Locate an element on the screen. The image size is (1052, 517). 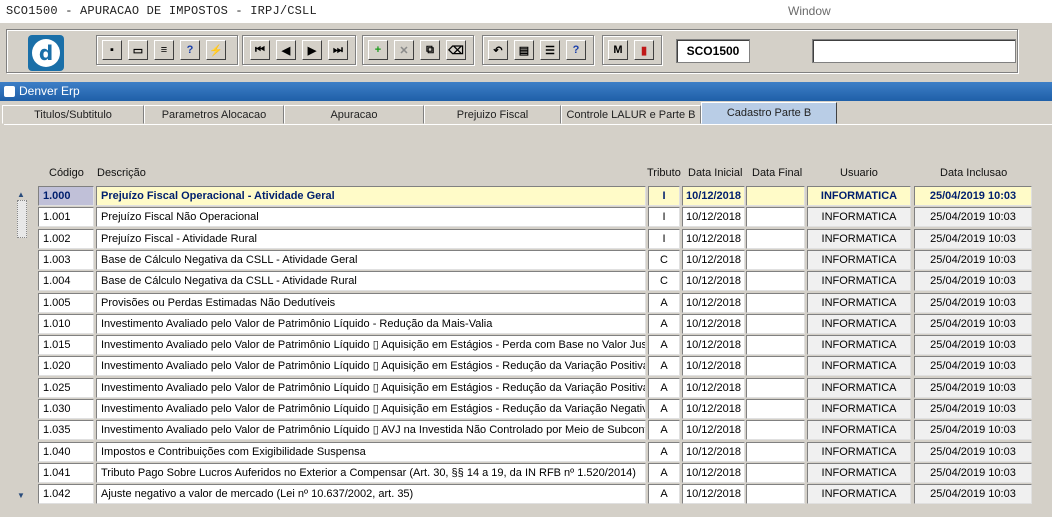
exit-icon: ▮ is located at coordinates (644, 50).